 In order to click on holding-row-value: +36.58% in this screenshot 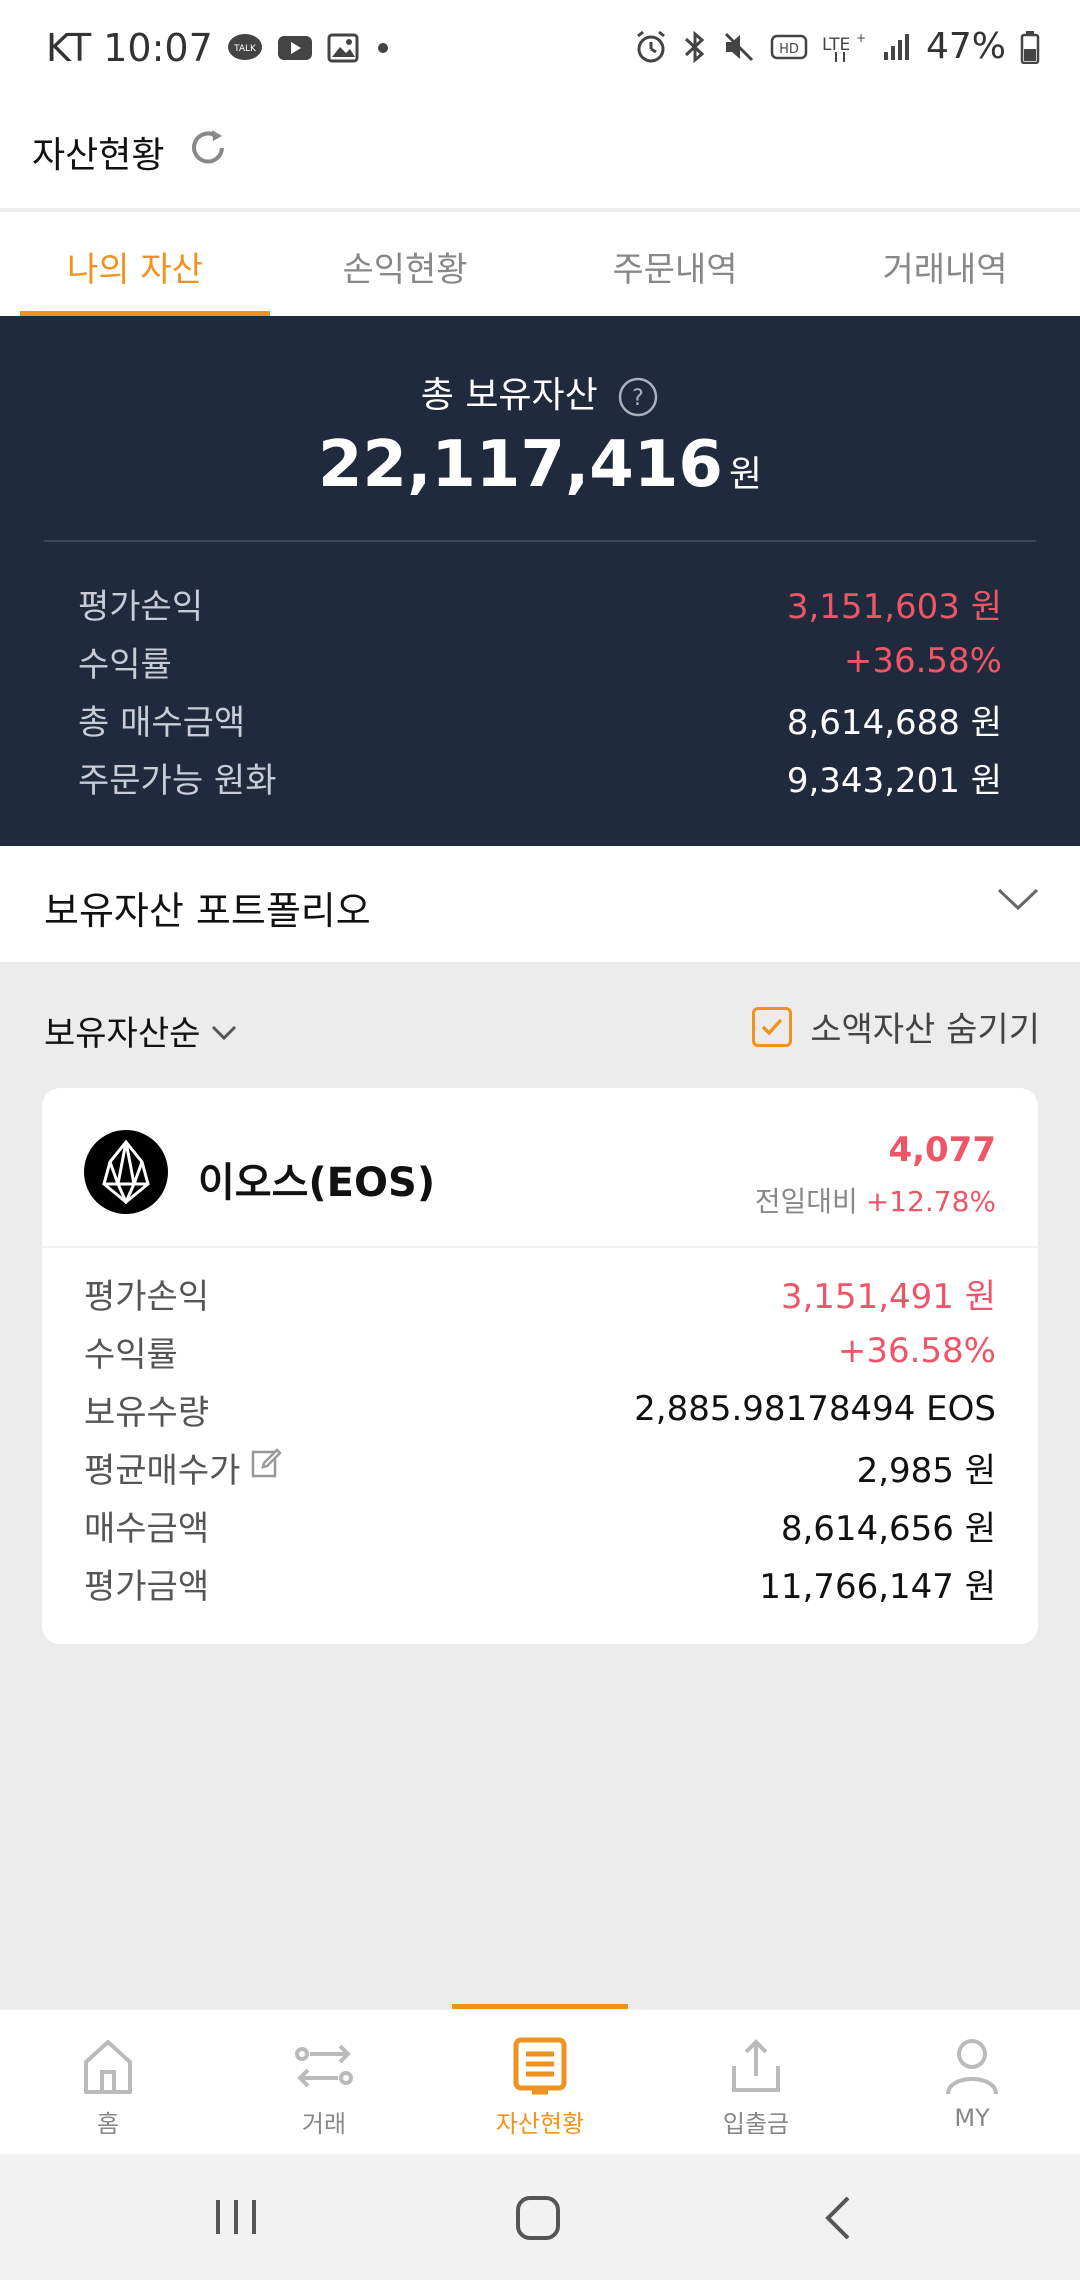, I will do `click(916, 1351)`.